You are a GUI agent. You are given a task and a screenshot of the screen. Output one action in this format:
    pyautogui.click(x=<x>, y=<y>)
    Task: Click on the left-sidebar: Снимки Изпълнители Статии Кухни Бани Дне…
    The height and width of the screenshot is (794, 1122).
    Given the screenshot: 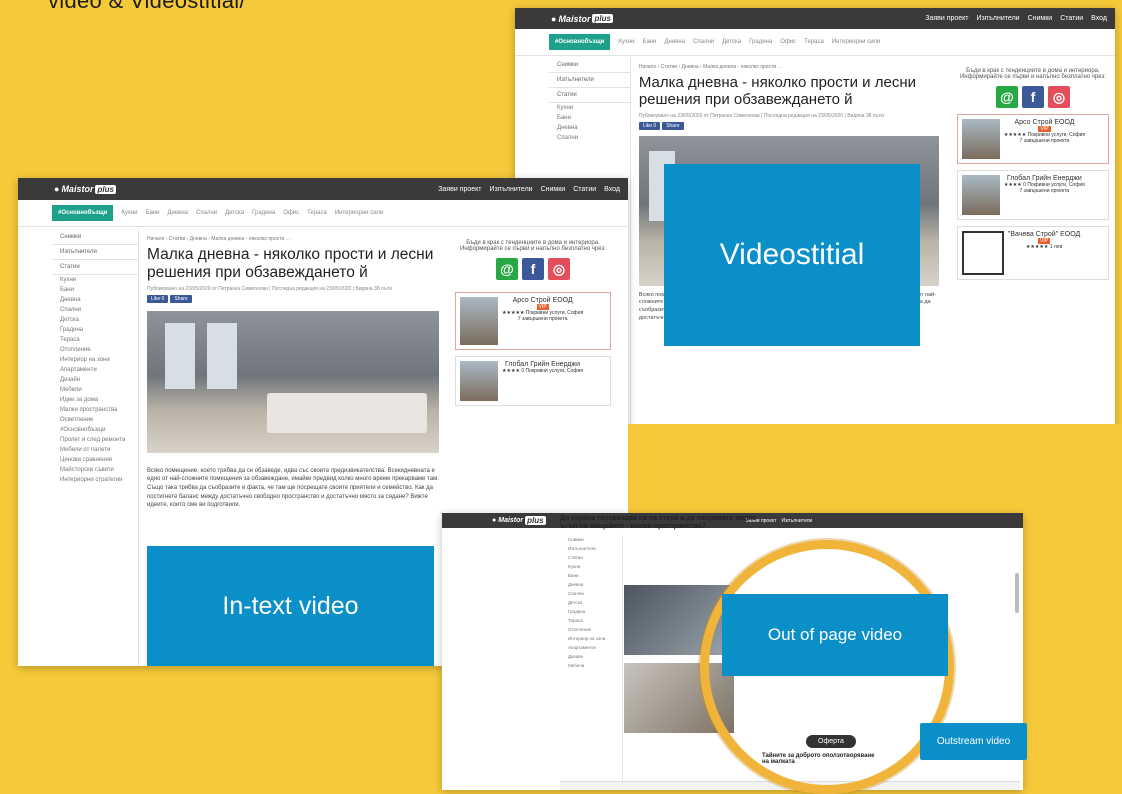 What is the action you would take?
    pyautogui.click(x=591, y=660)
    